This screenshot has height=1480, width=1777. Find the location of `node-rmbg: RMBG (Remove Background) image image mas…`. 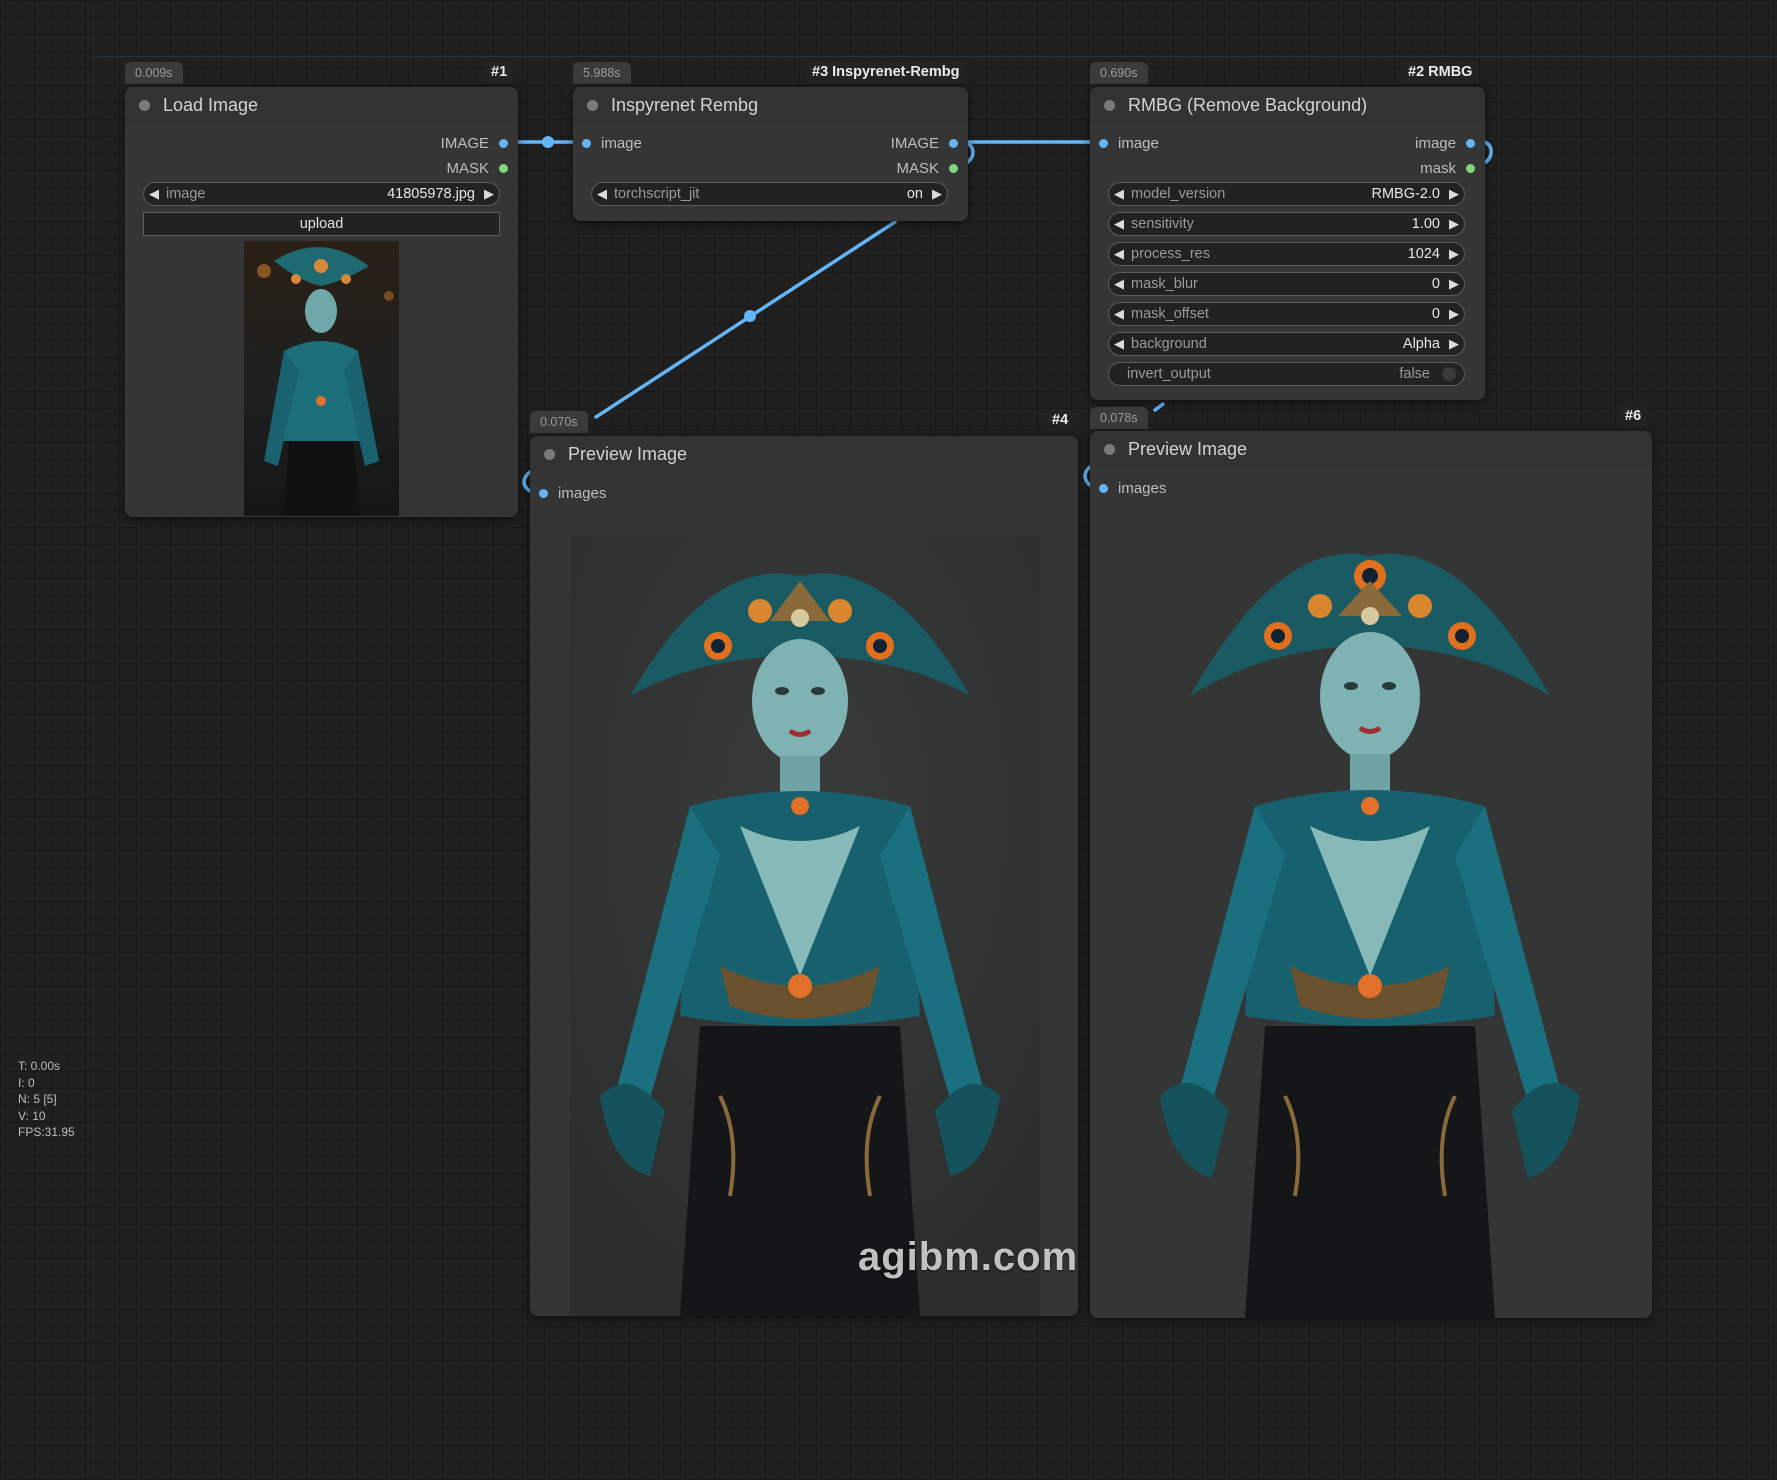

node-rmbg: RMBG (Remove Background) image image mas… is located at coordinates (1287, 243).